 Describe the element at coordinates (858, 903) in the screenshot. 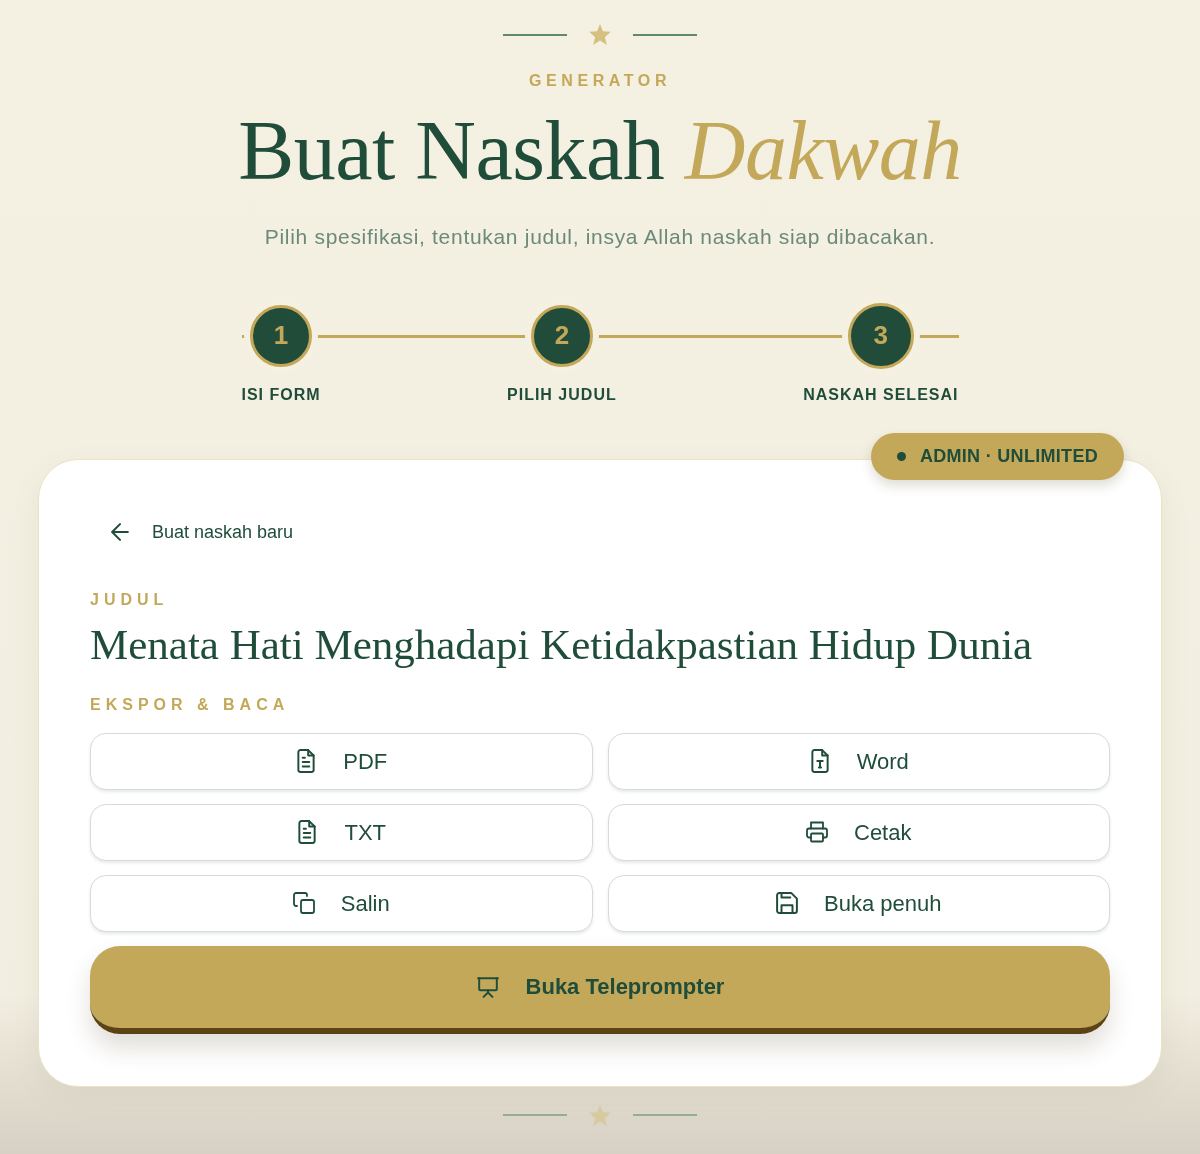

I see `export-button: Buka penuh` at that location.